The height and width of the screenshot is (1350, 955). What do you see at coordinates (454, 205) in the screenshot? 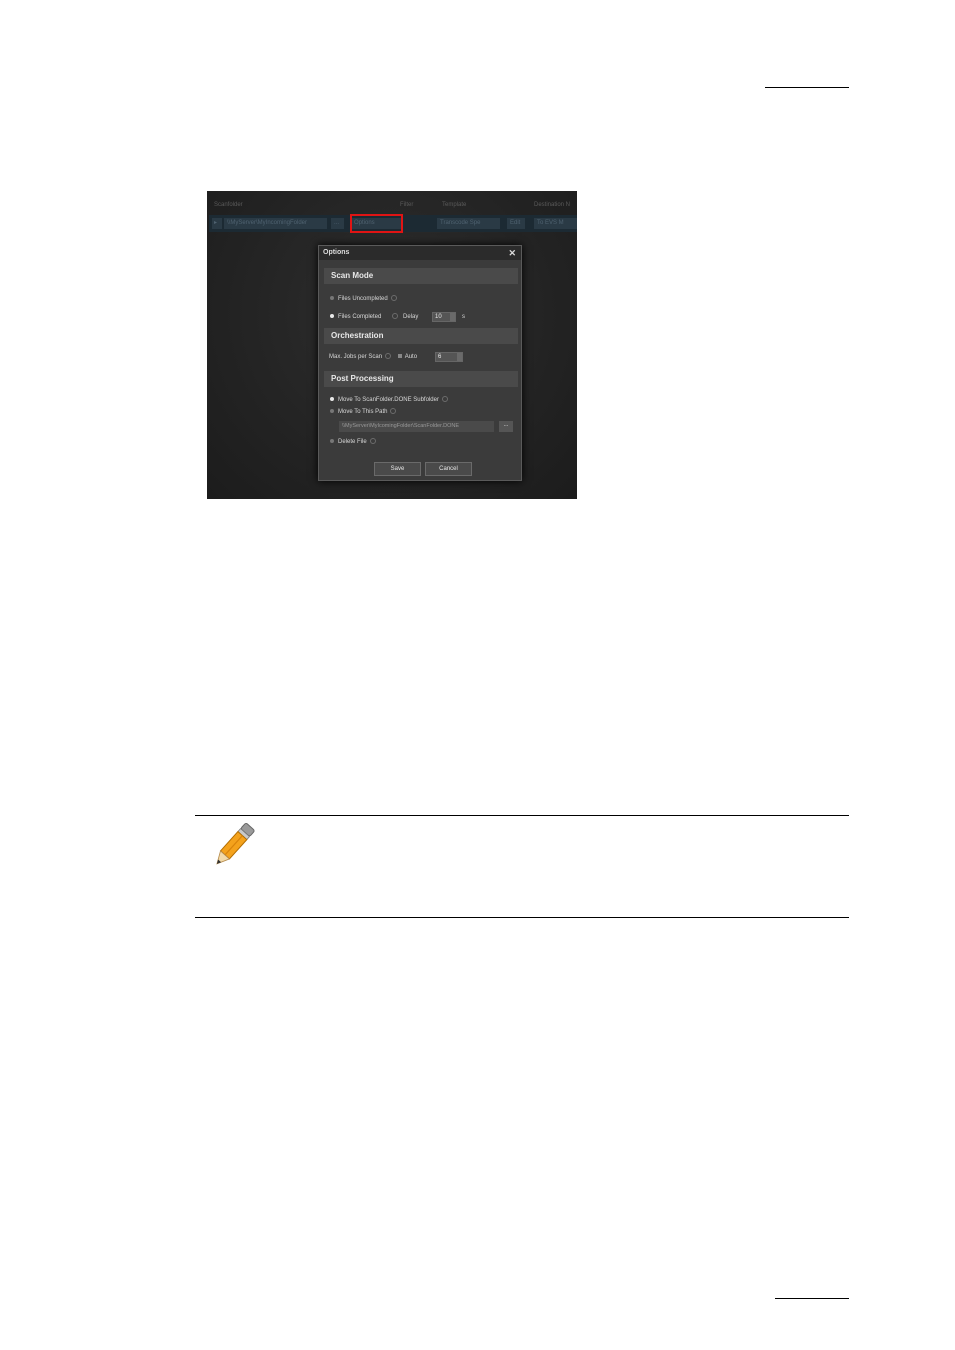
I see `column-header-template: Template` at bounding box center [454, 205].